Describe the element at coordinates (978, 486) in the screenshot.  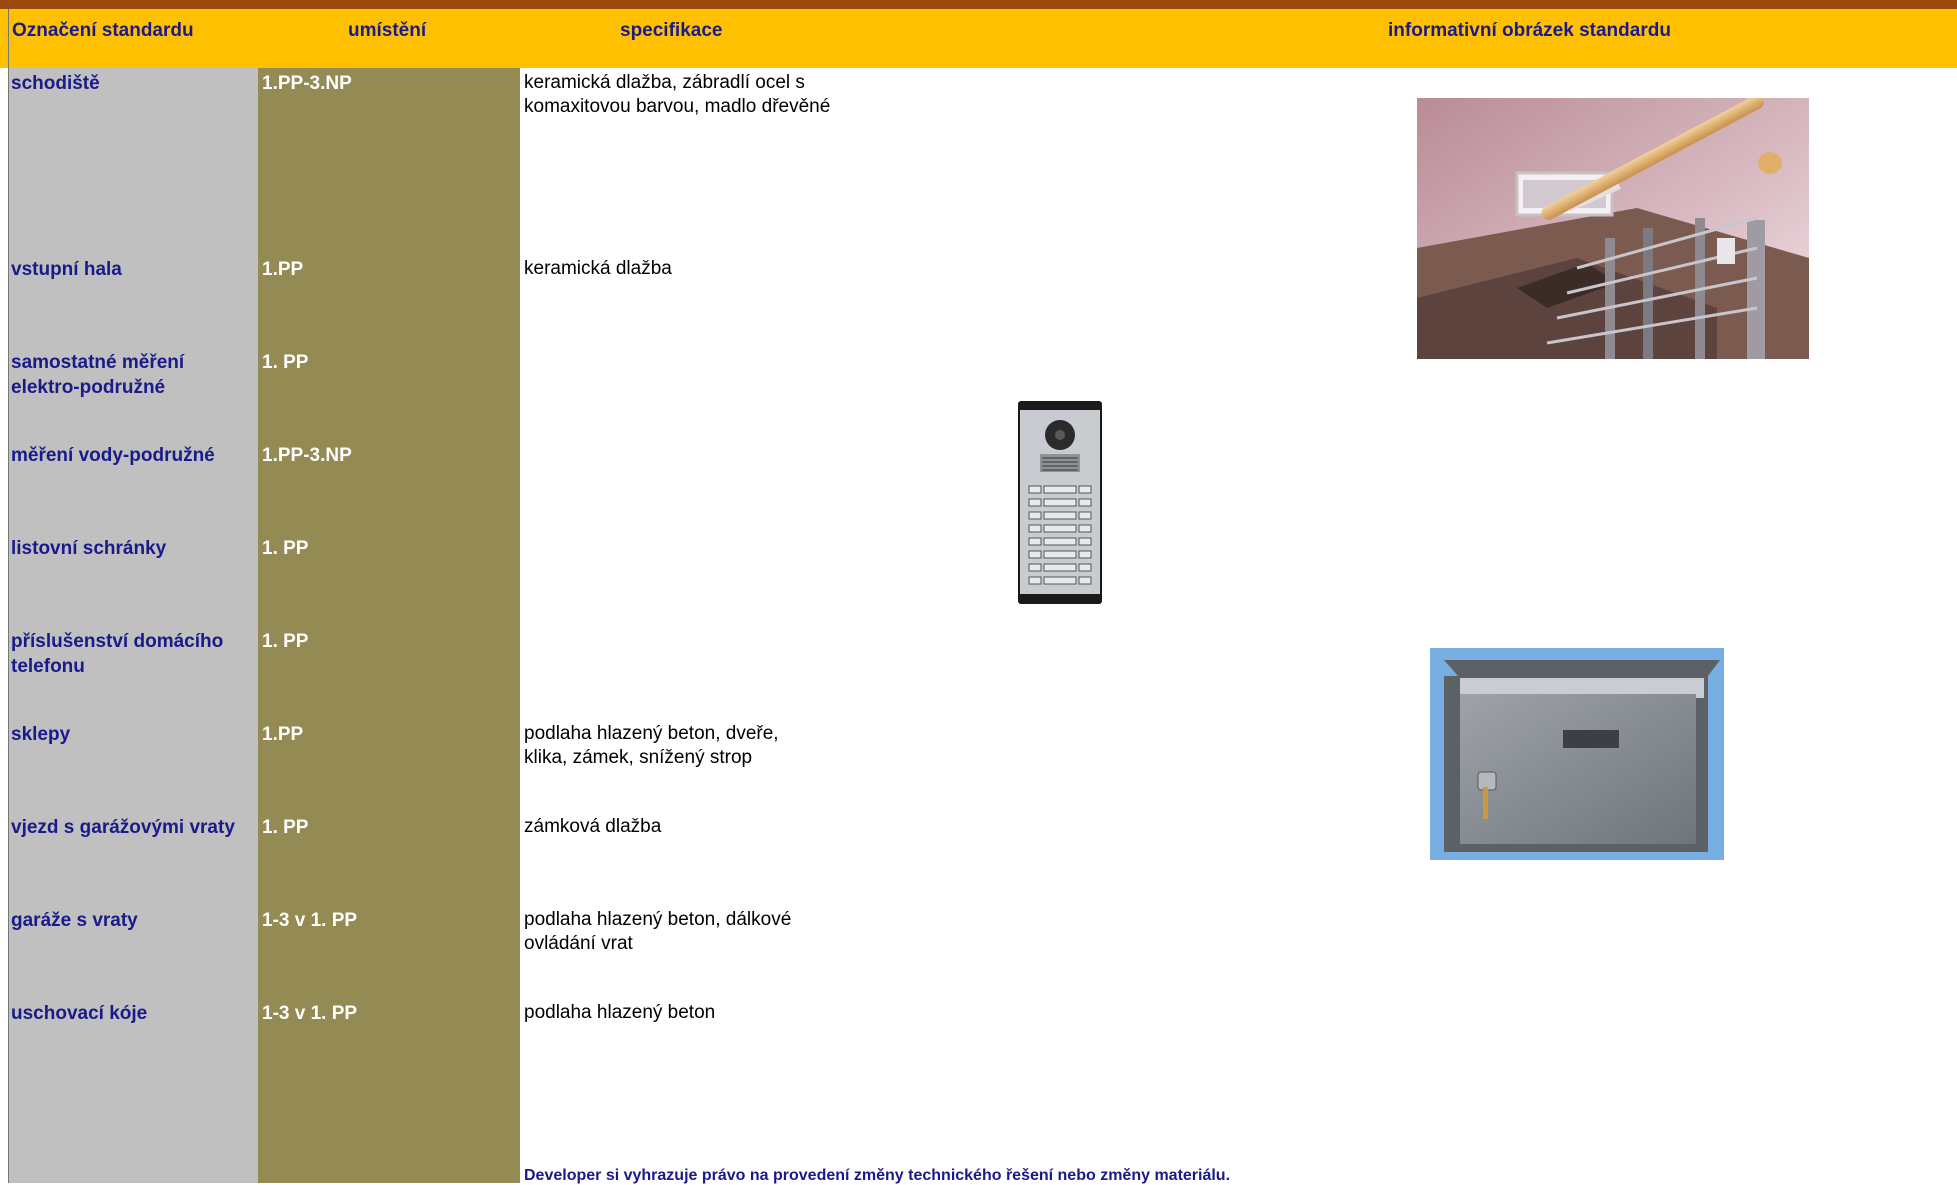
I see `table-row: měření vody-podružné 1.PP-3.NP` at that location.